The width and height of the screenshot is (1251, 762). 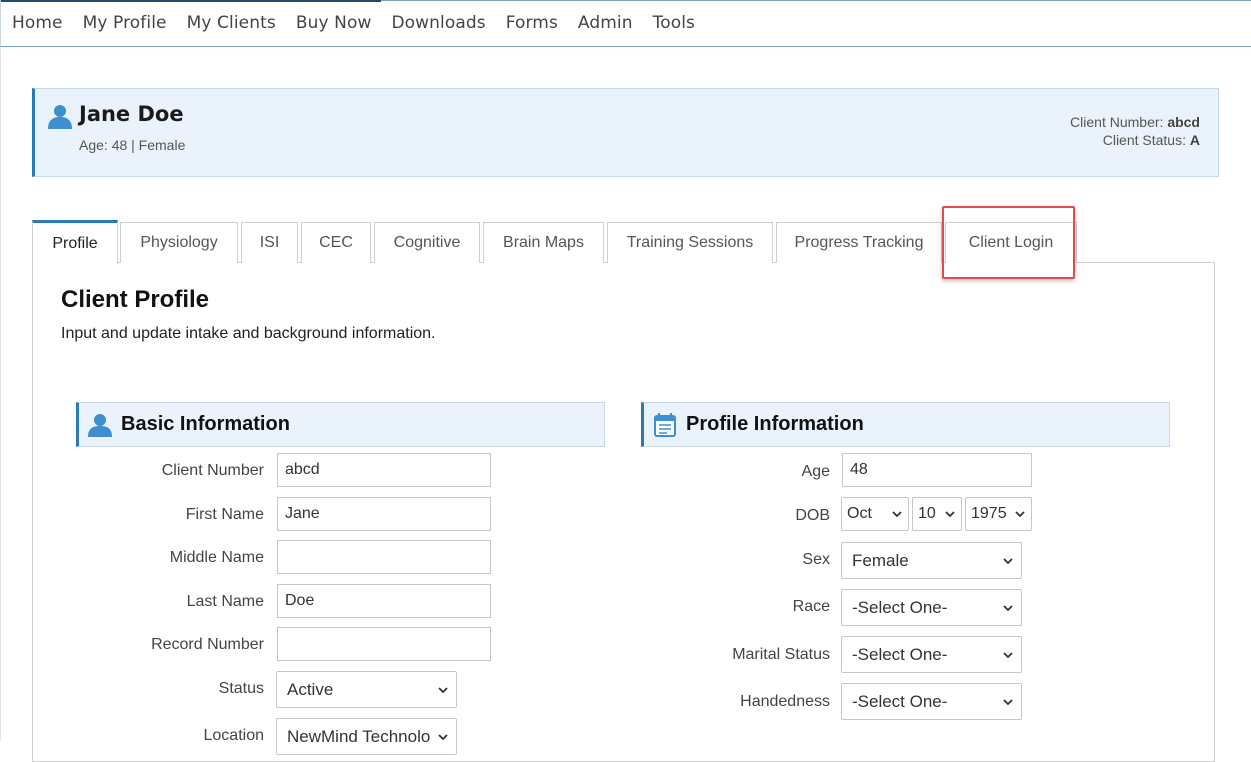 I want to click on handedness-value: -Select One-, so click(x=900, y=701).